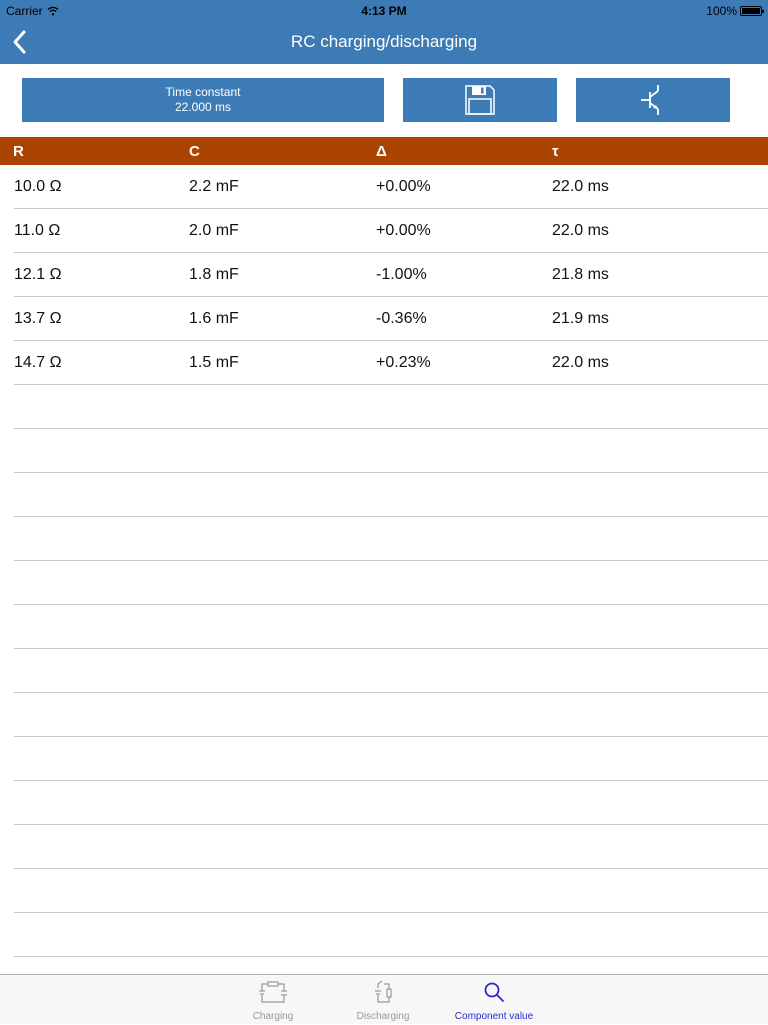 The width and height of the screenshot is (768, 1025). Describe the element at coordinates (401, 318) in the screenshot. I see `cell-delta: -0.36%` at that location.